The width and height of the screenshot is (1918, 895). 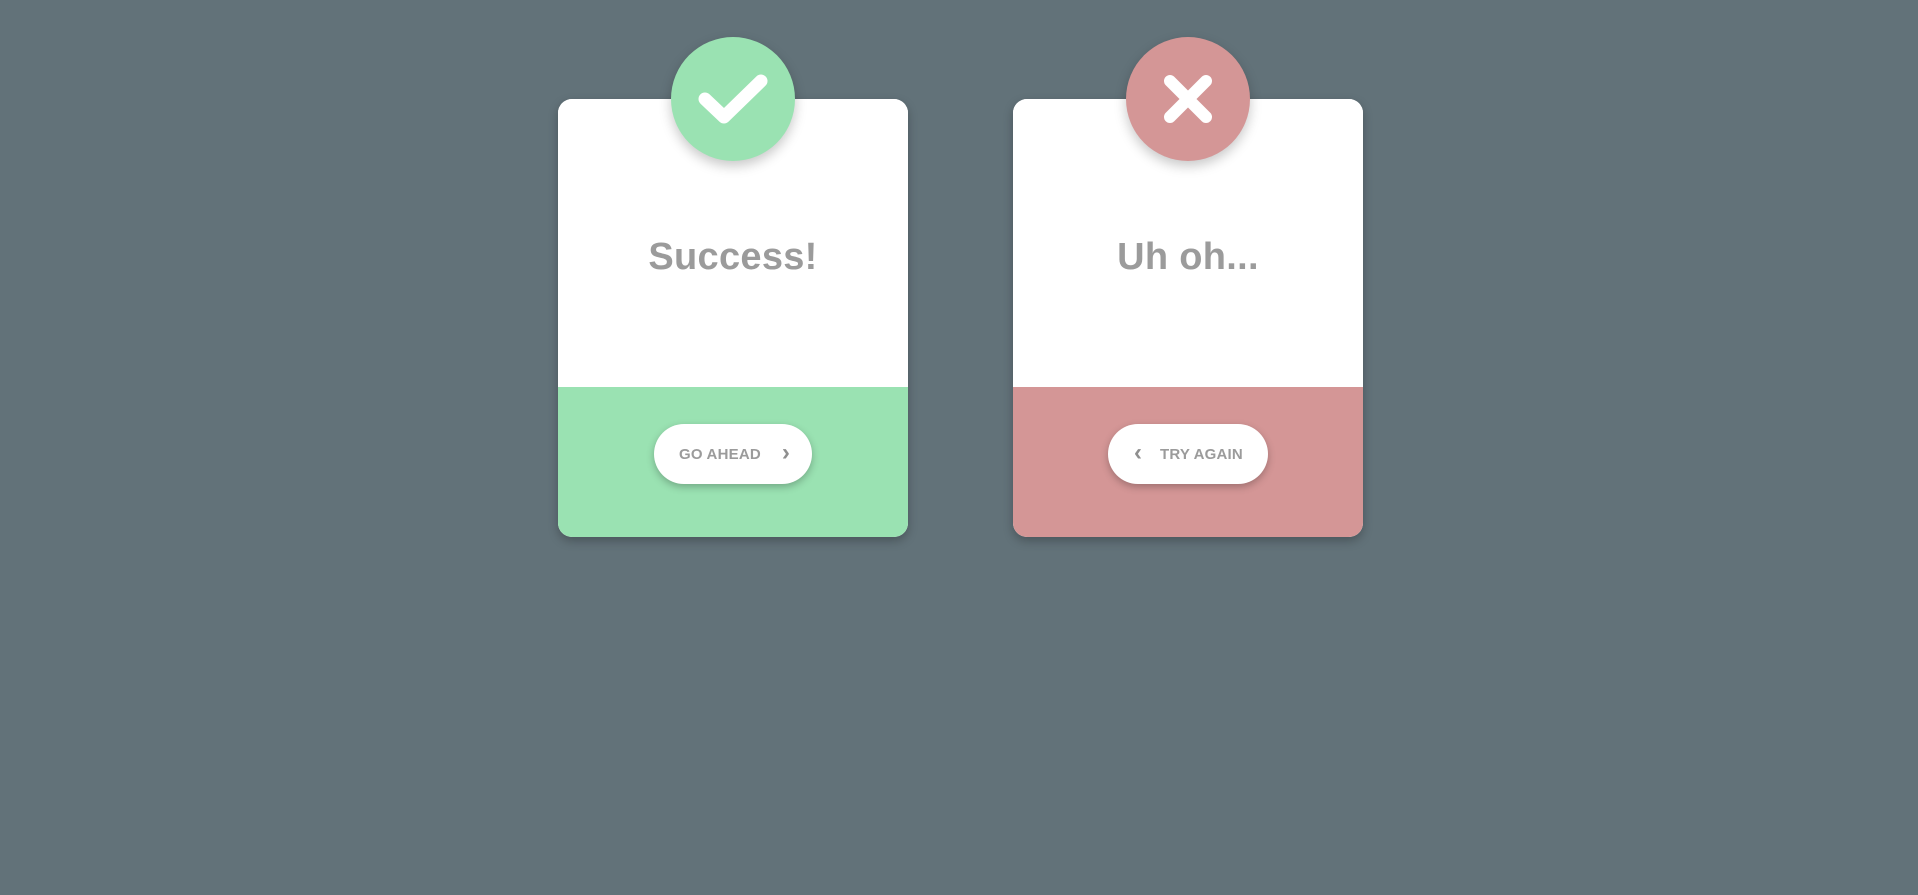 I want to click on success-card: Success! GO AHEAD ›, so click(x=733, y=287).